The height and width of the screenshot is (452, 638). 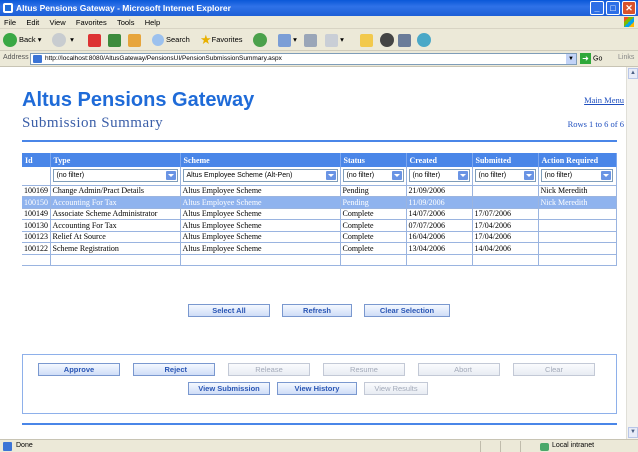 What do you see at coordinates (439, 214) in the screenshot?
I see `cell-created: 14/07/2006` at bounding box center [439, 214].